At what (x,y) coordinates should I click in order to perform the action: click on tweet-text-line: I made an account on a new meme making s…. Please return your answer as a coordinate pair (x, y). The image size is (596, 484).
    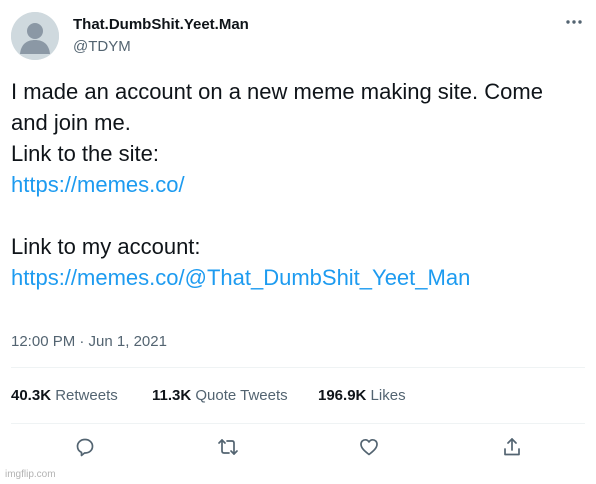
    Looking at the image, I should click on (277, 91).